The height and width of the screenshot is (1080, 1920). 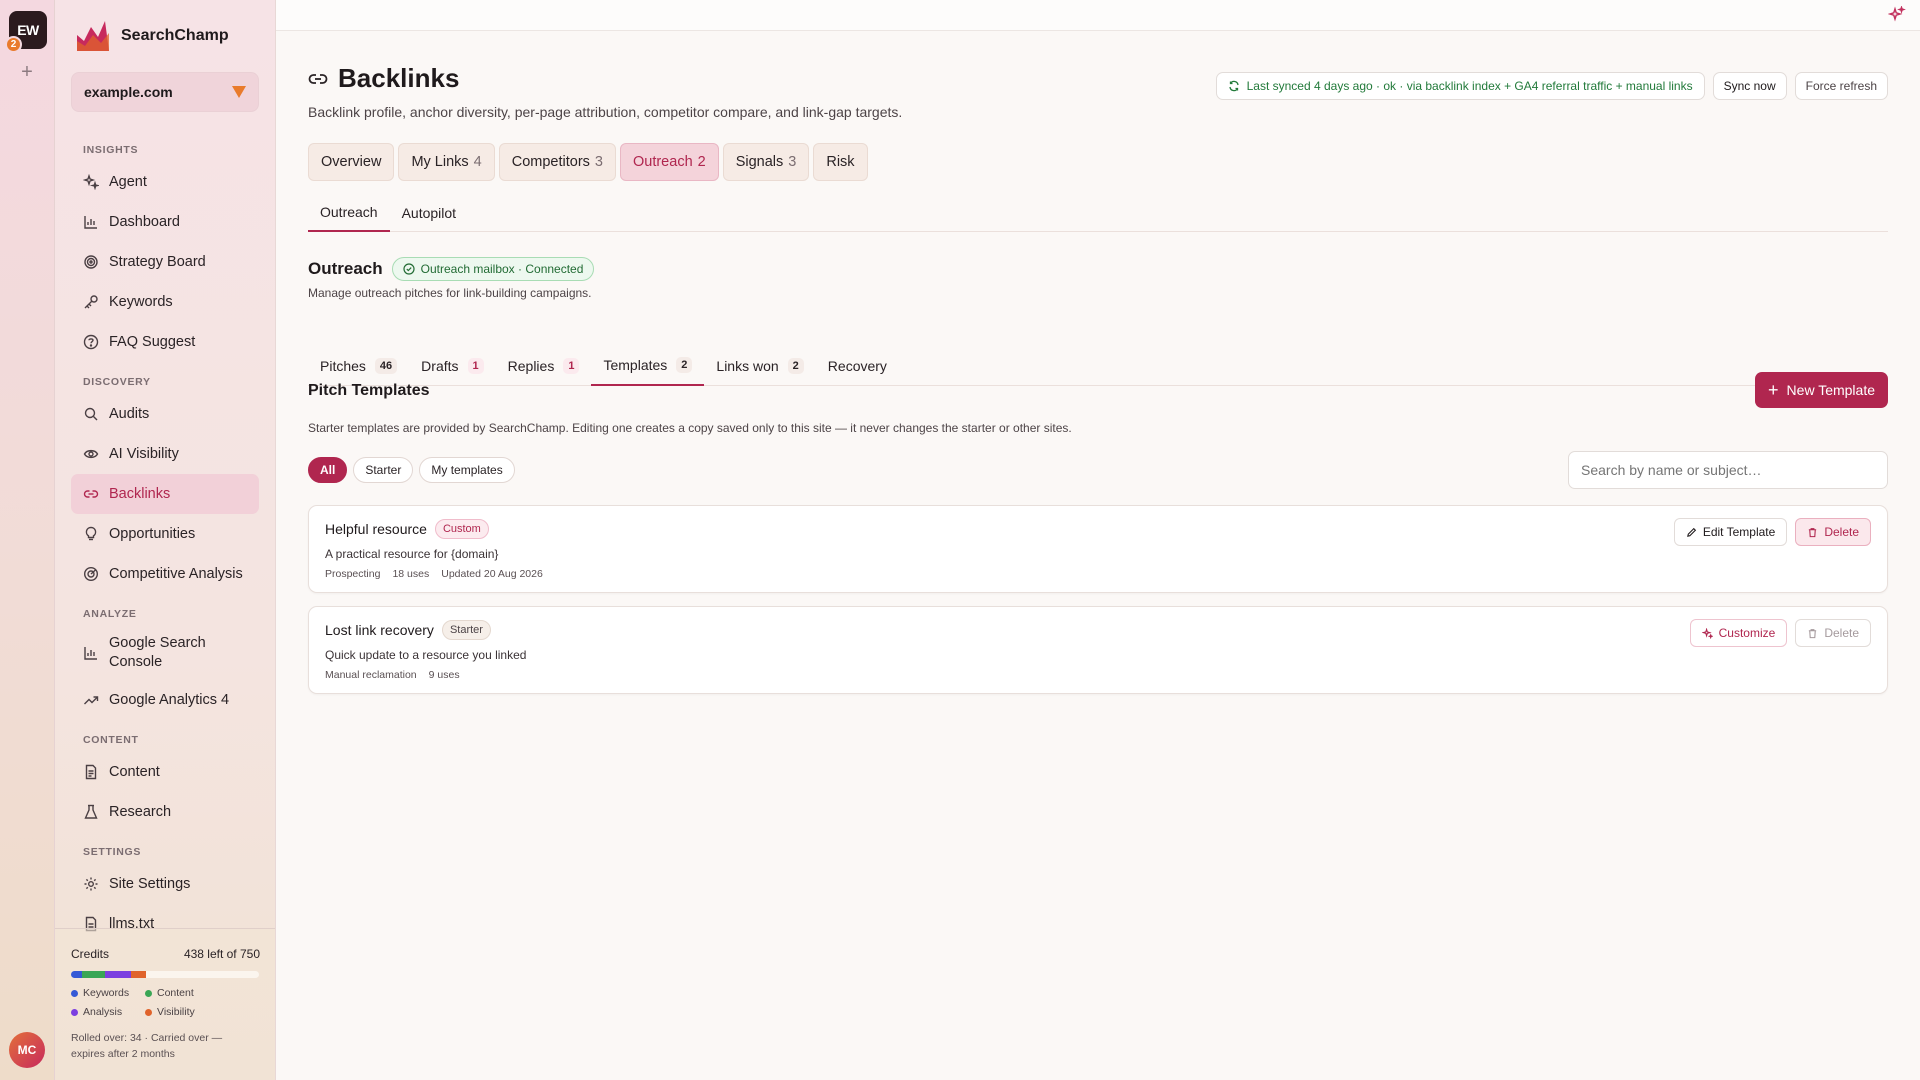 What do you see at coordinates (27, 72) in the screenshot?
I see `add-workspace-icon: +` at bounding box center [27, 72].